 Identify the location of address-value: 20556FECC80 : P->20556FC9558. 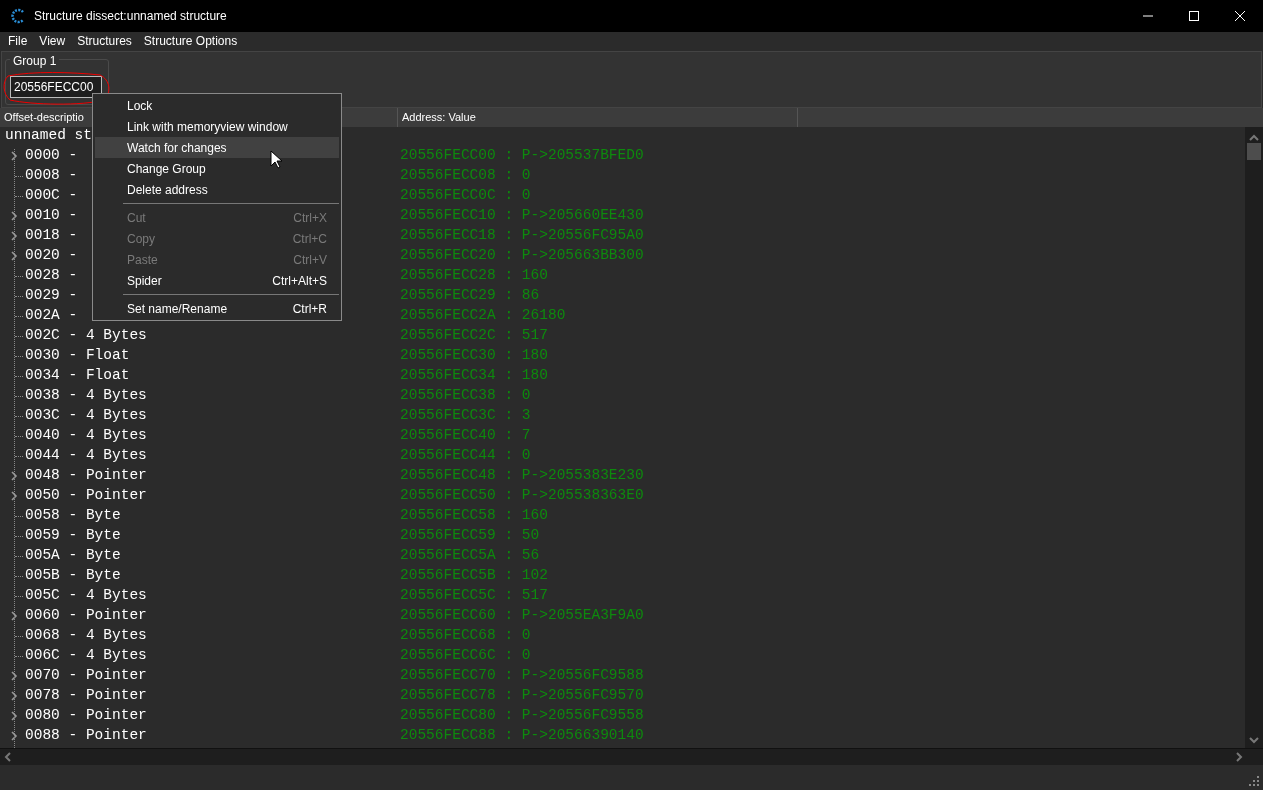
(522, 716).